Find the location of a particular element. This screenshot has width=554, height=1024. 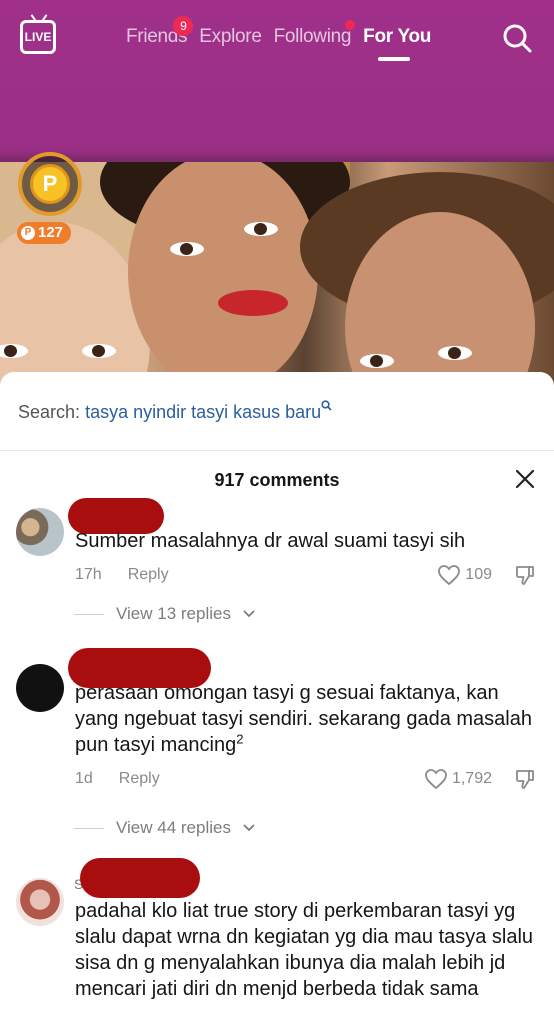

tab-label: For You is located at coordinates (397, 36).